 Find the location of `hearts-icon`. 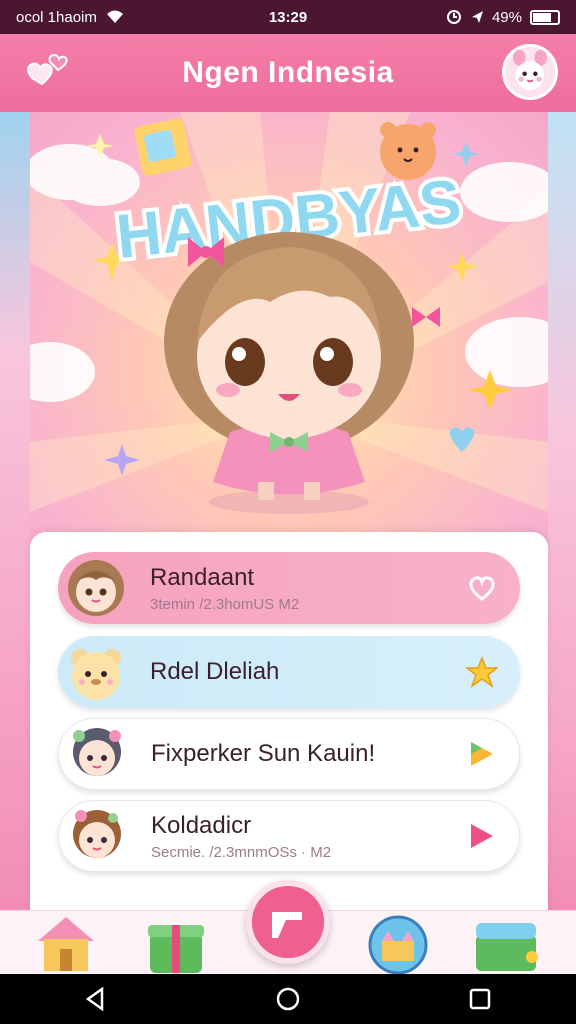

hearts-icon is located at coordinates (46, 72).